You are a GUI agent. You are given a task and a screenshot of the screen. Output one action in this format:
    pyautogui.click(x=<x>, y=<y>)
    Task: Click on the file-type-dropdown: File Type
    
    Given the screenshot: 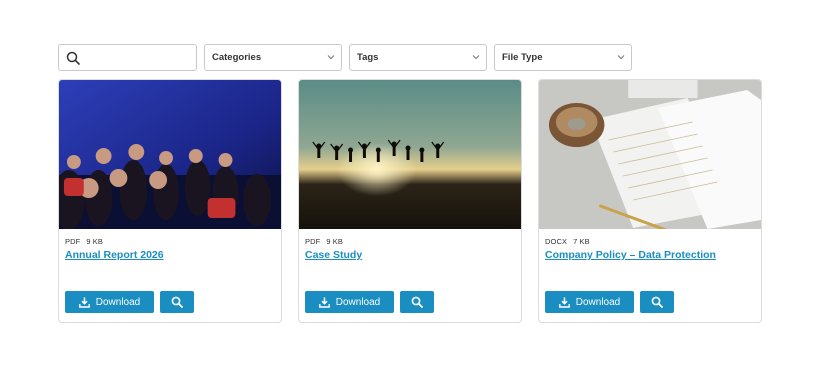 What is the action you would take?
    pyautogui.click(x=563, y=57)
    